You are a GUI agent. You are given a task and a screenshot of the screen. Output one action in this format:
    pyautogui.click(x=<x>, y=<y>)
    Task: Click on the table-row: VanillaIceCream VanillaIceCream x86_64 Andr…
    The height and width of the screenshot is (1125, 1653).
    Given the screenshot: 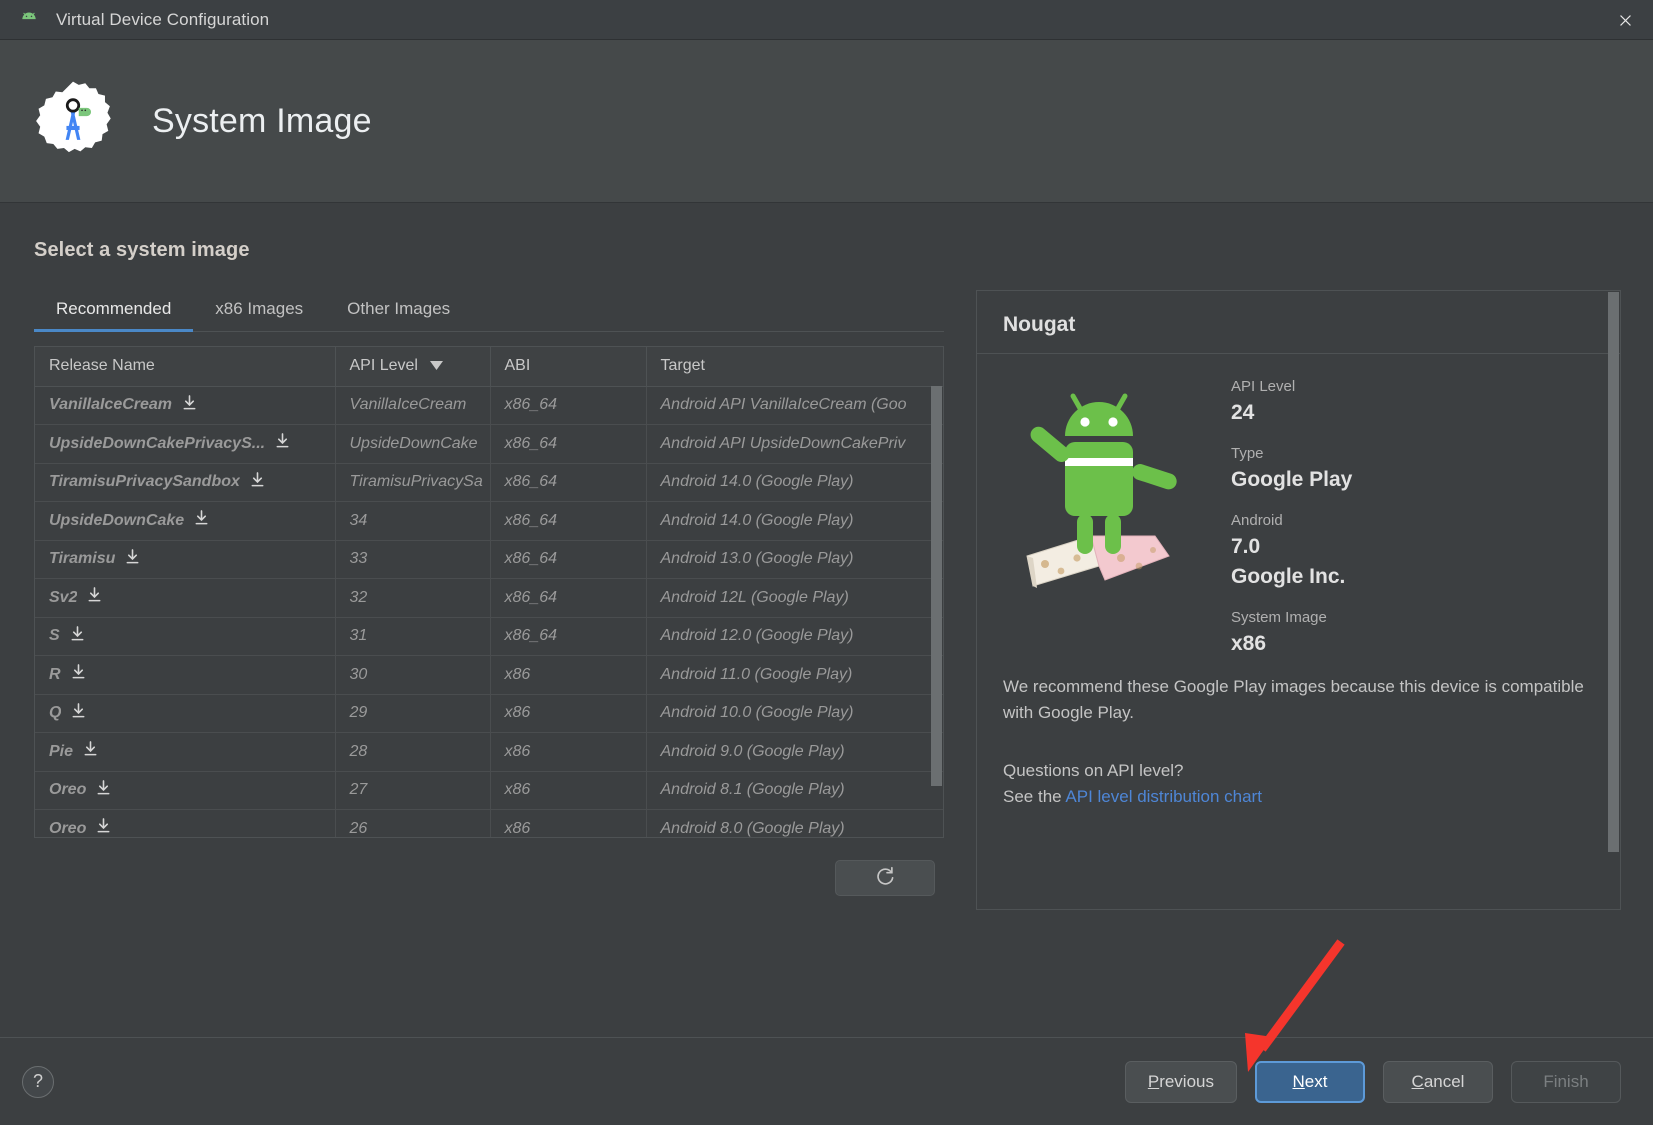 What is the action you would take?
    pyautogui.click(x=489, y=405)
    